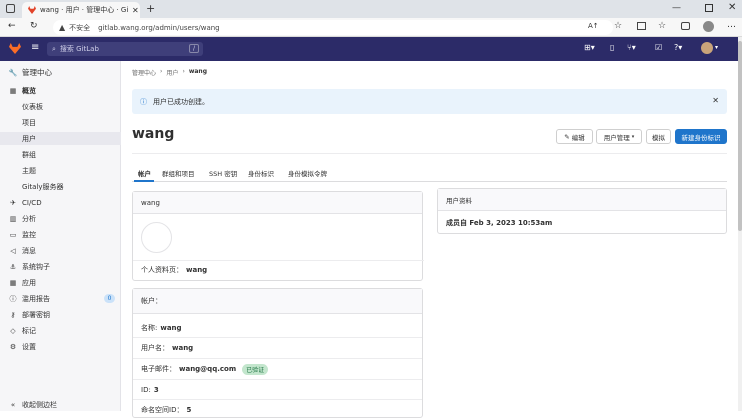 This screenshot has width=742, height=420. I want to click on row-label: 命名空间ID：, so click(162, 410).